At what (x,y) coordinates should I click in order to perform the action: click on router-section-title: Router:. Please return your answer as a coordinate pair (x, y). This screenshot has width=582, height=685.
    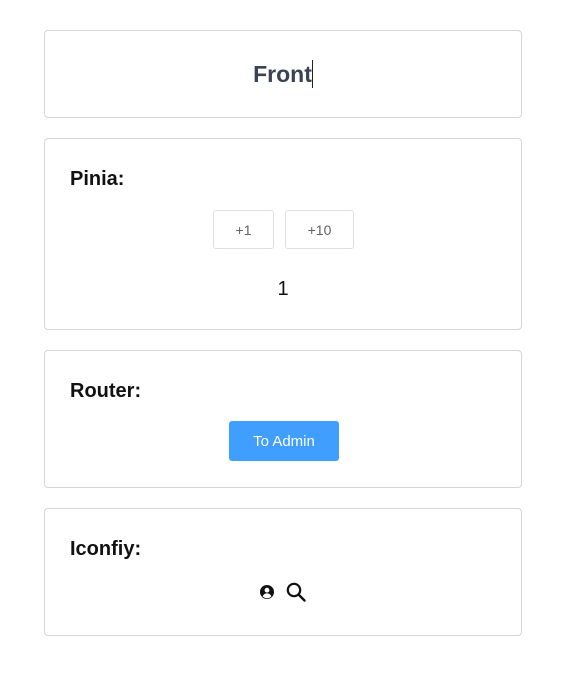
    Looking at the image, I should click on (106, 391).